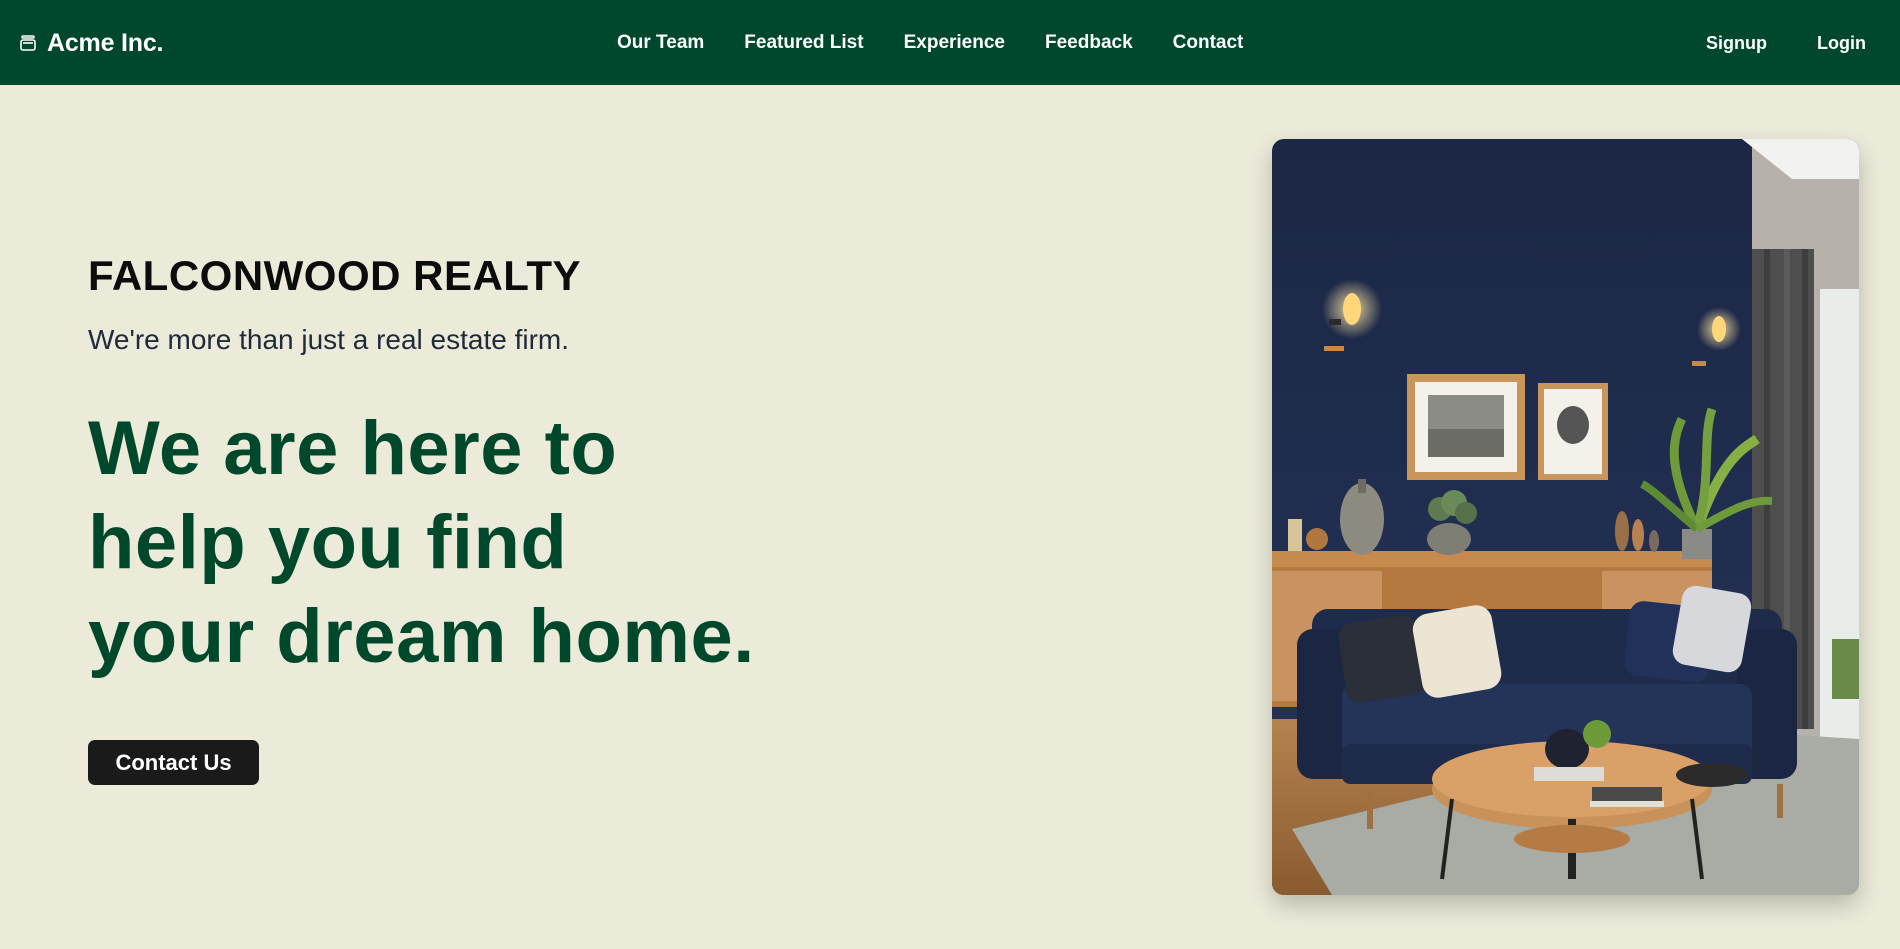  Describe the element at coordinates (1736, 43) in the screenshot. I see `signup-link: Signup` at that location.